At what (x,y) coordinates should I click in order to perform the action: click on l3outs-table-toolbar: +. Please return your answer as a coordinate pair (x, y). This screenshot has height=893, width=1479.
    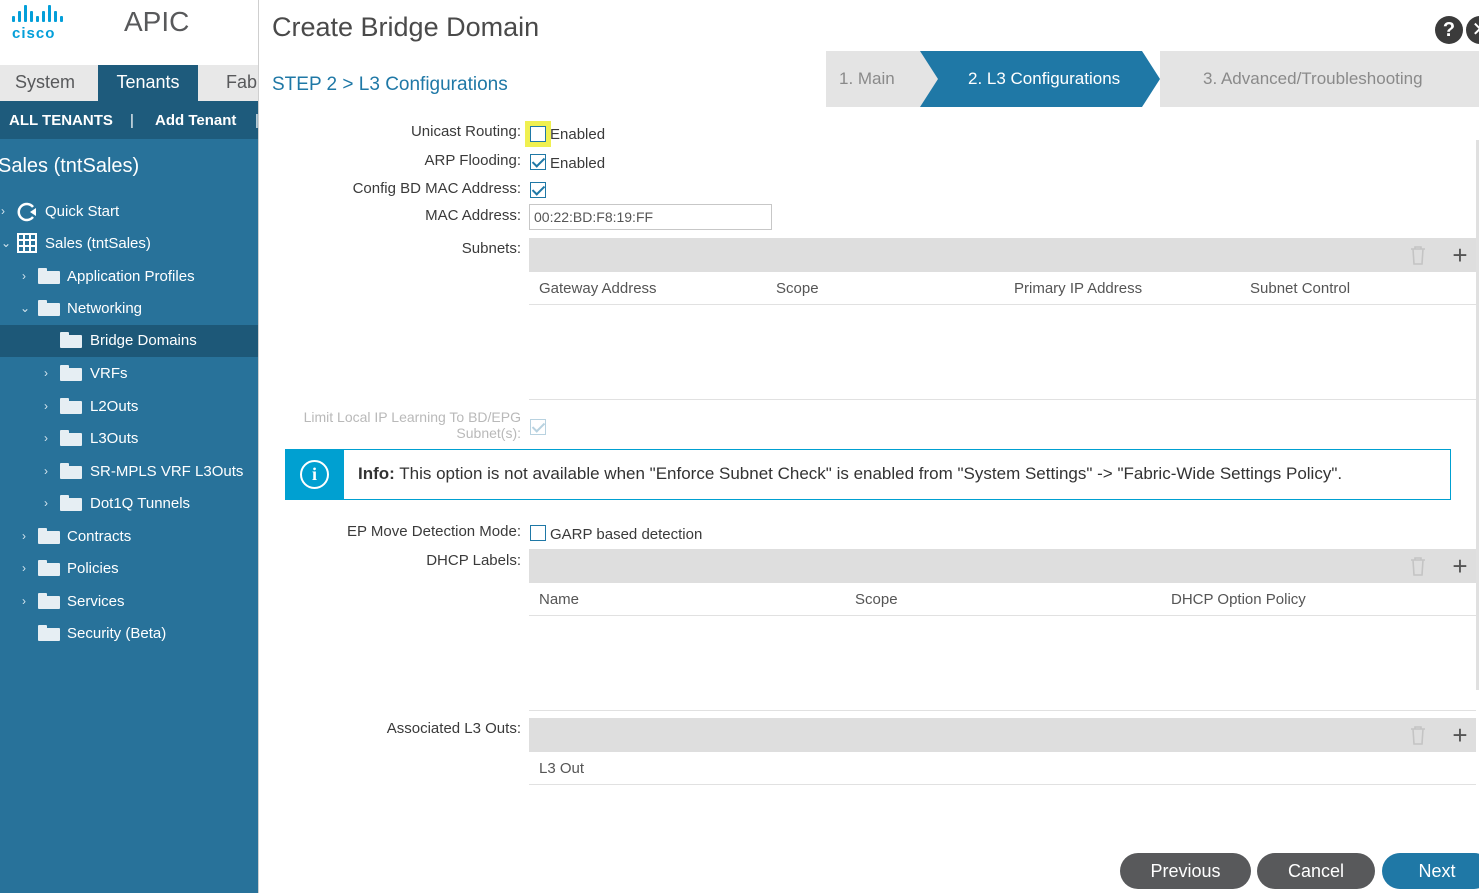
    Looking at the image, I should click on (1002, 735).